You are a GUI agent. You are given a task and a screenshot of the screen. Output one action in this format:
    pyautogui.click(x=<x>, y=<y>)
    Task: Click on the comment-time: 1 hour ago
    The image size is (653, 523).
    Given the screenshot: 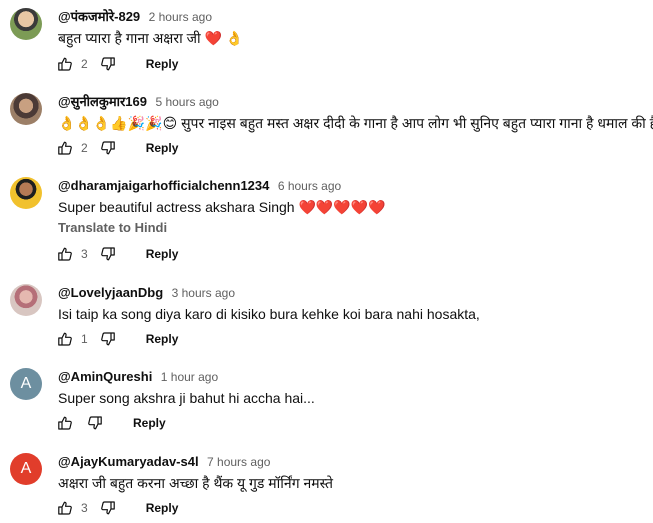 What is the action you would take?
    pyautogui.click(x=189, y=377)
    